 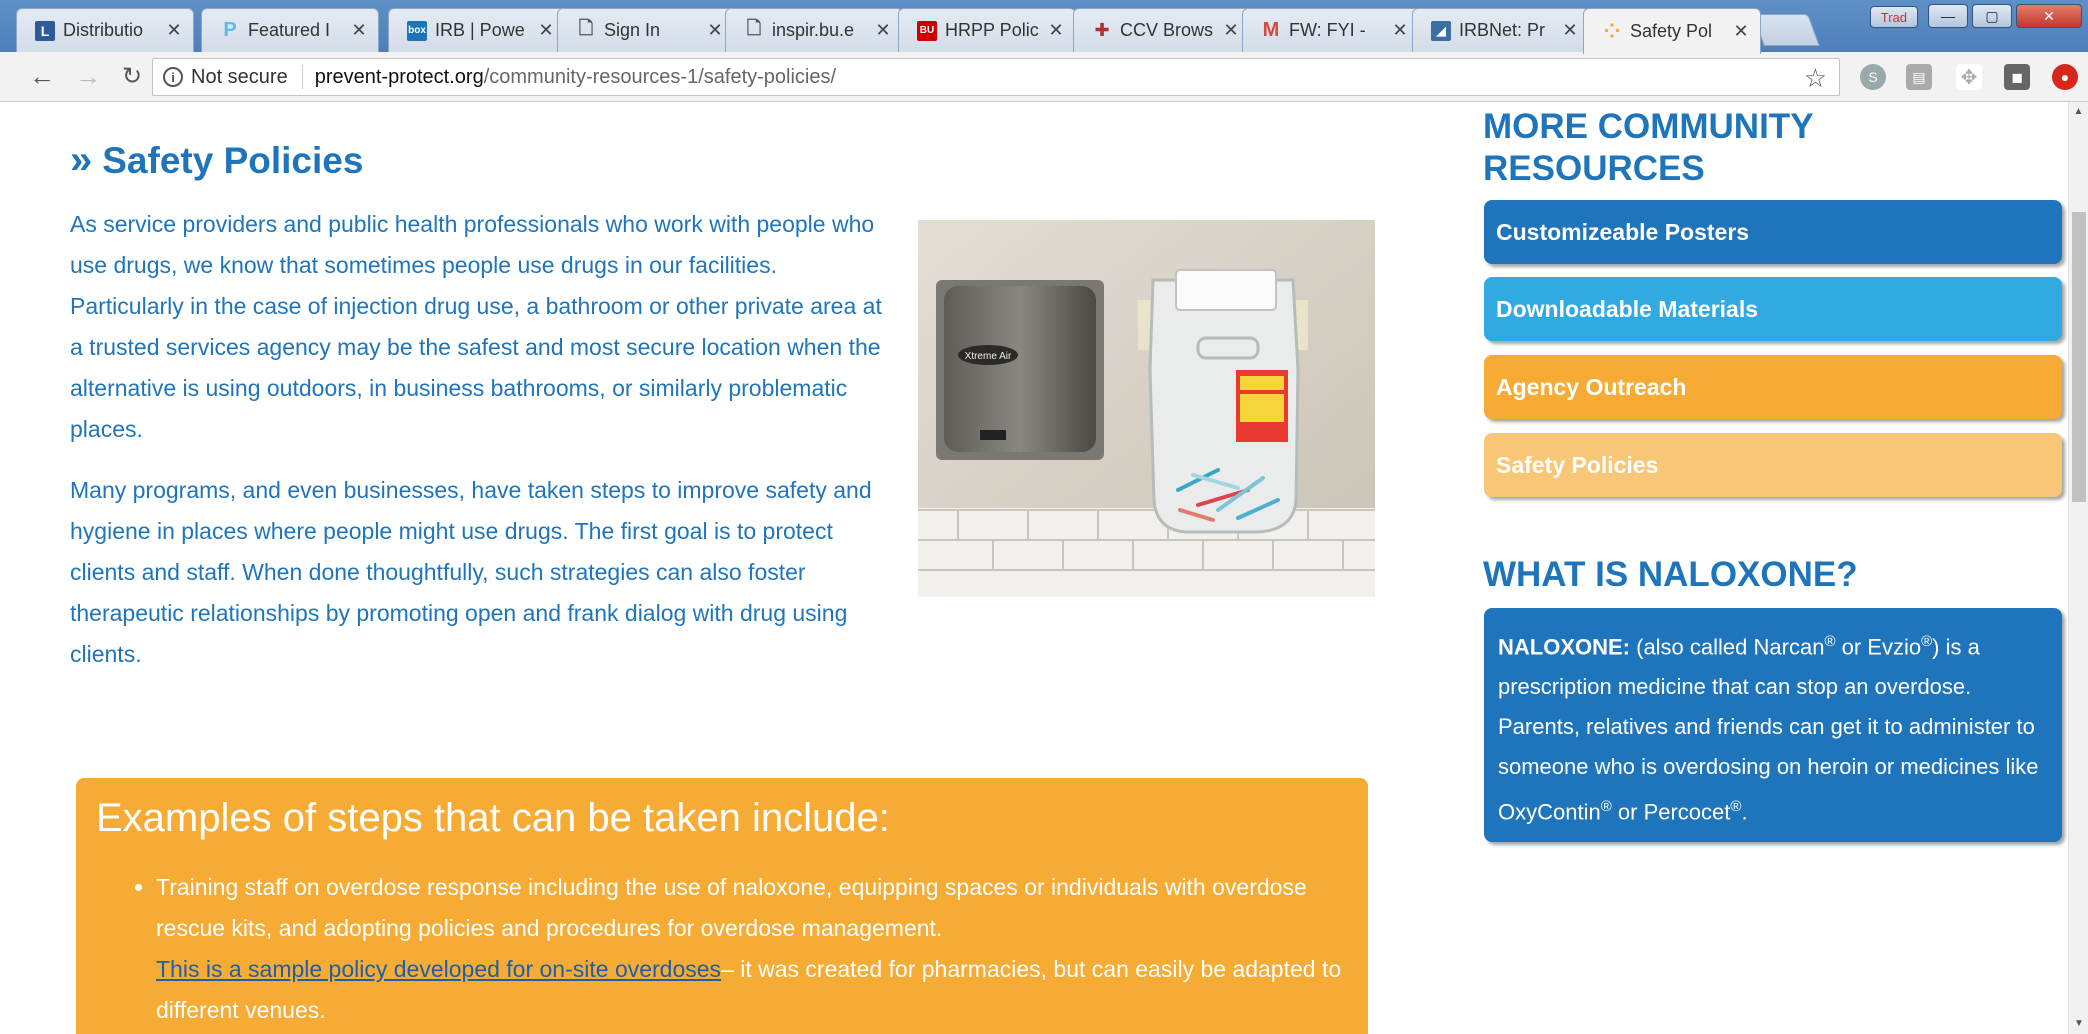 I want to click on tab-favicon-icon: L, so click(x=45, y=30).